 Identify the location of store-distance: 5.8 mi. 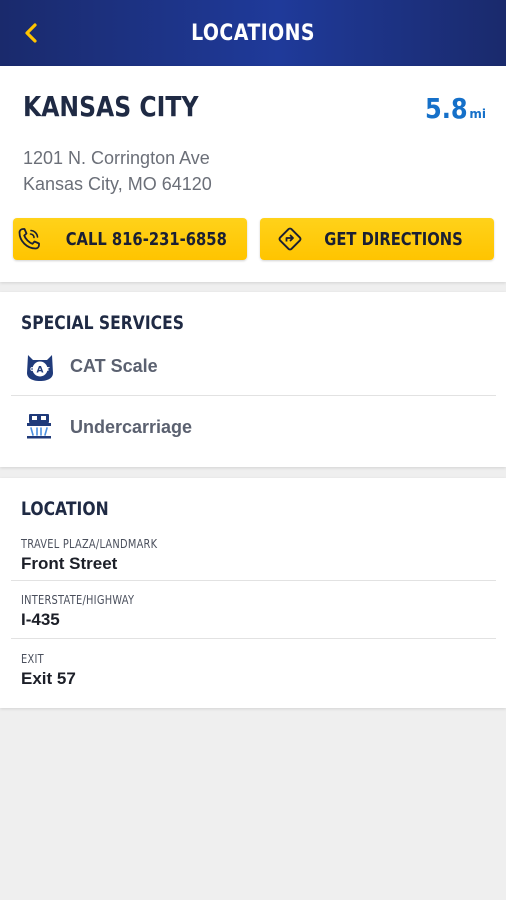
(452, 108).